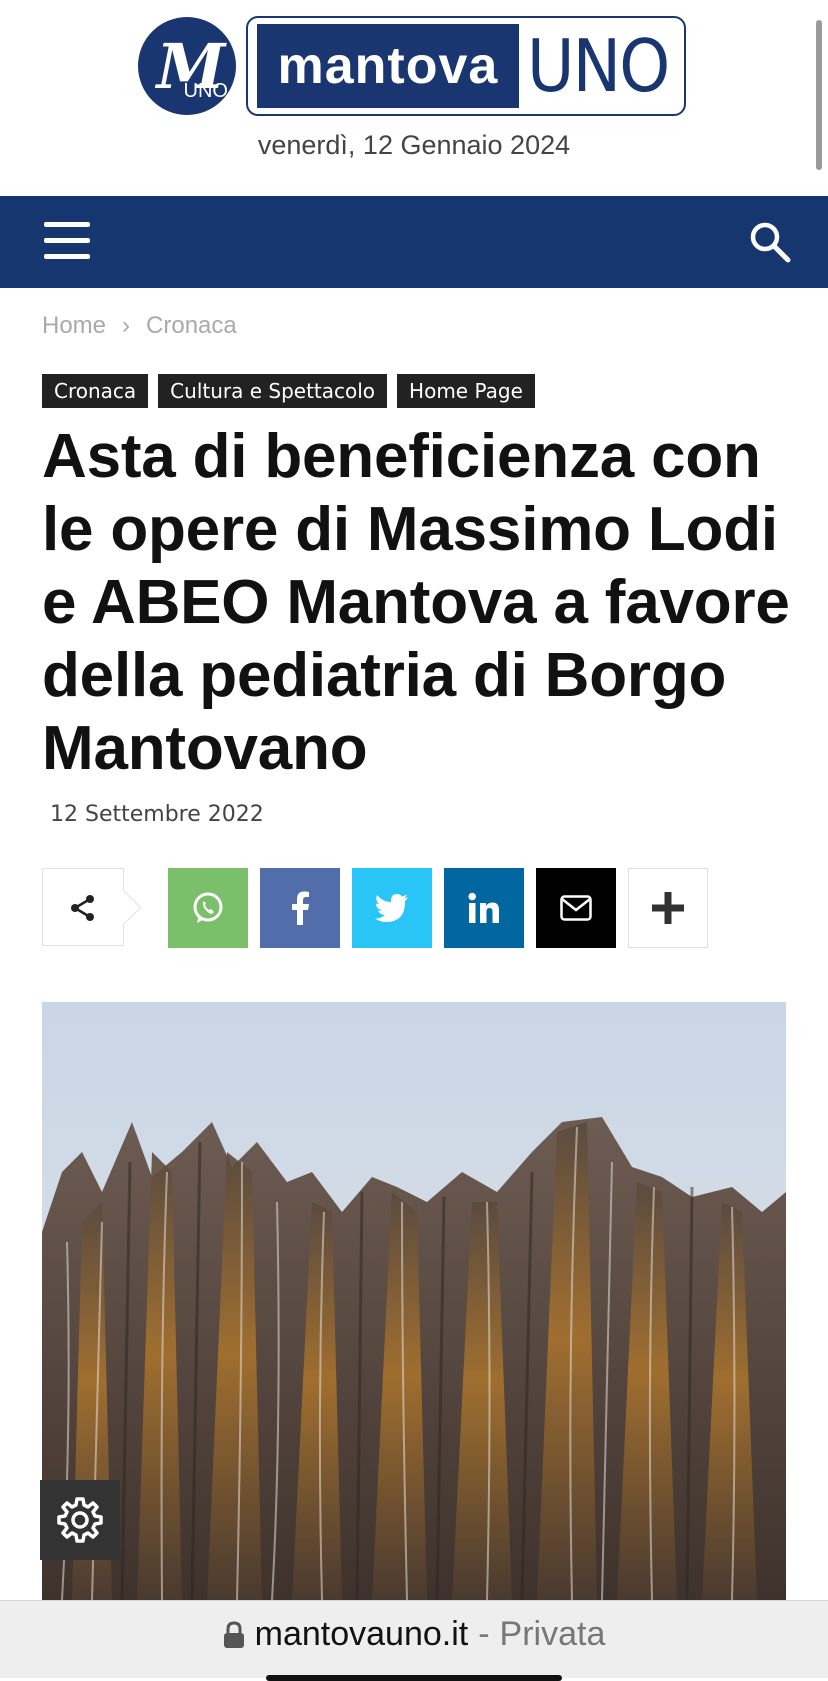 The width and height of the screenshot is (828, 1681). I want to click on linkedin-share-button, so click(484, 908).